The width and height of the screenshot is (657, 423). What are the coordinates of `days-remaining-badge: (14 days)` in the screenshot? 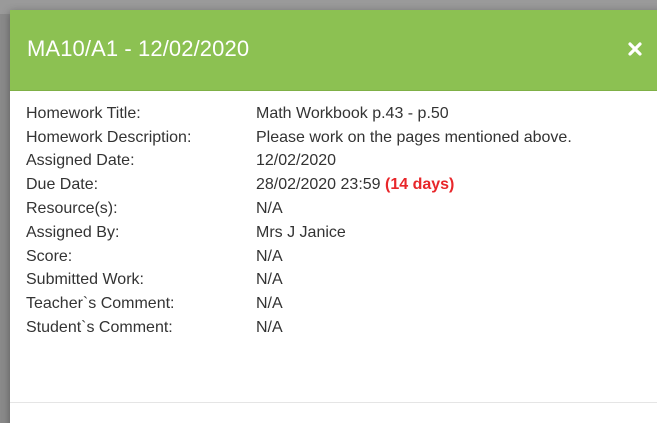 It's located at (420, 185).